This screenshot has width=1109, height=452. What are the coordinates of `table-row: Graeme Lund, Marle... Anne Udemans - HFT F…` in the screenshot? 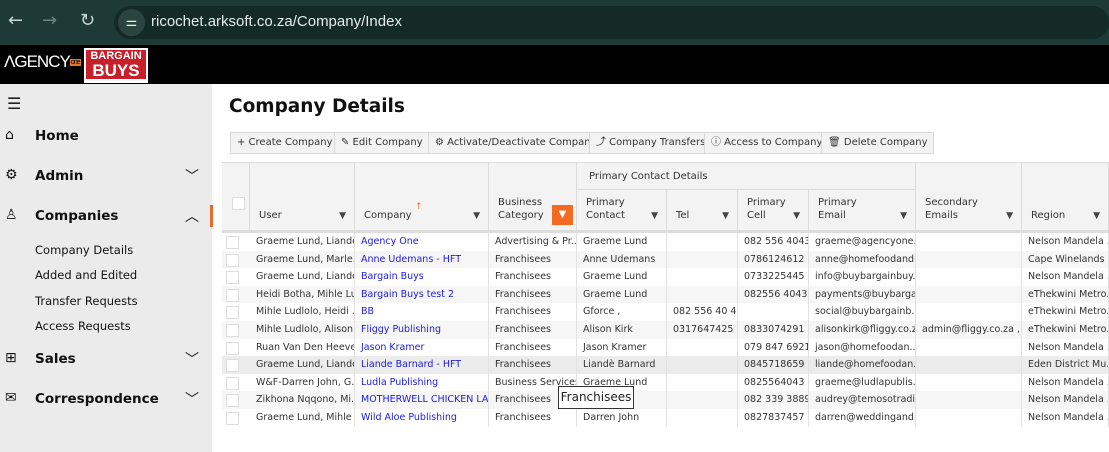 It's located at (665, 259).